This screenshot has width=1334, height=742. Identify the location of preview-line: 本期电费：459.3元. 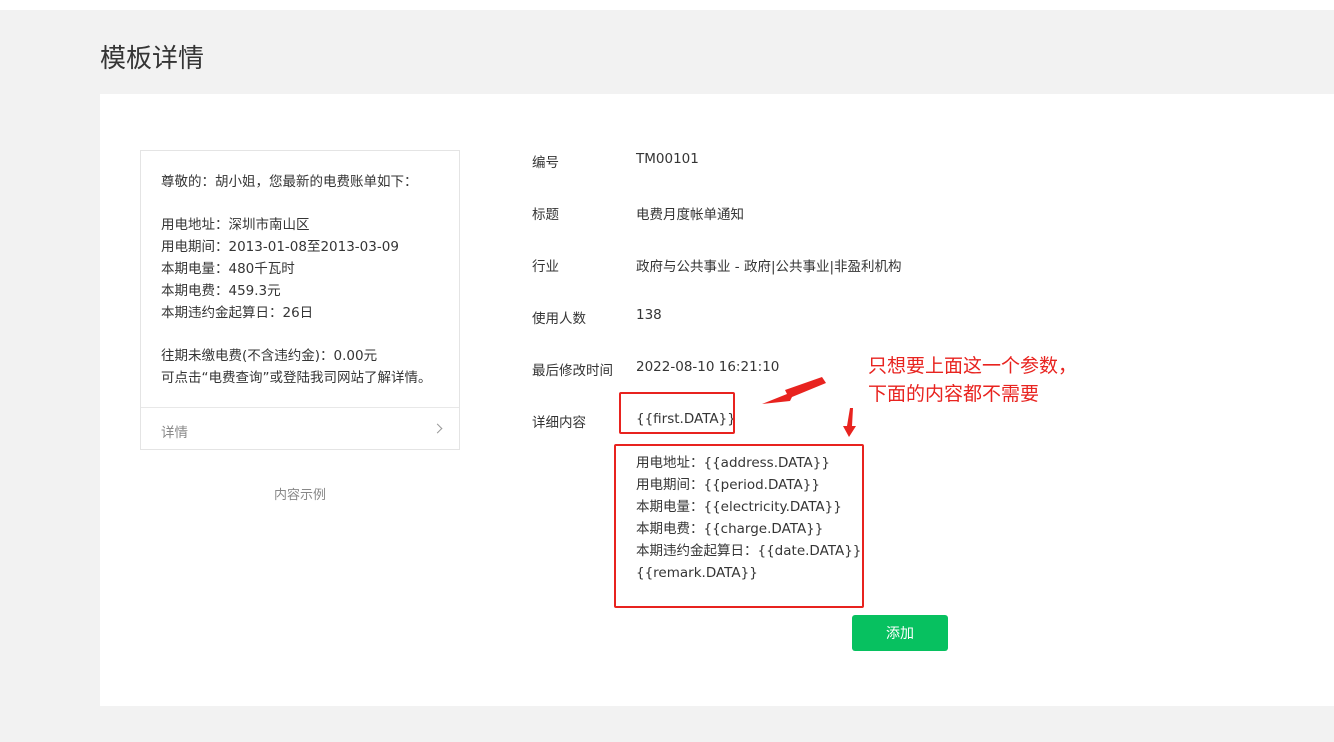
(221, 291).